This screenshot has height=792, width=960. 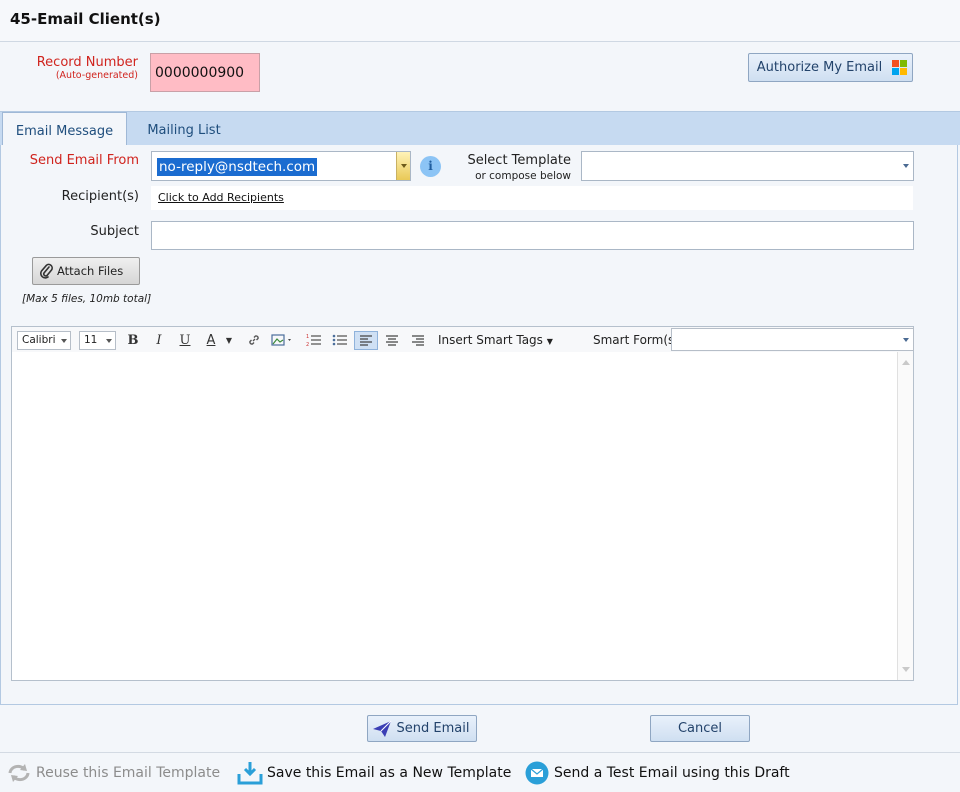 I want to click on record-number-label: Record Number (Auto-generated), so click(x=87, y=69).